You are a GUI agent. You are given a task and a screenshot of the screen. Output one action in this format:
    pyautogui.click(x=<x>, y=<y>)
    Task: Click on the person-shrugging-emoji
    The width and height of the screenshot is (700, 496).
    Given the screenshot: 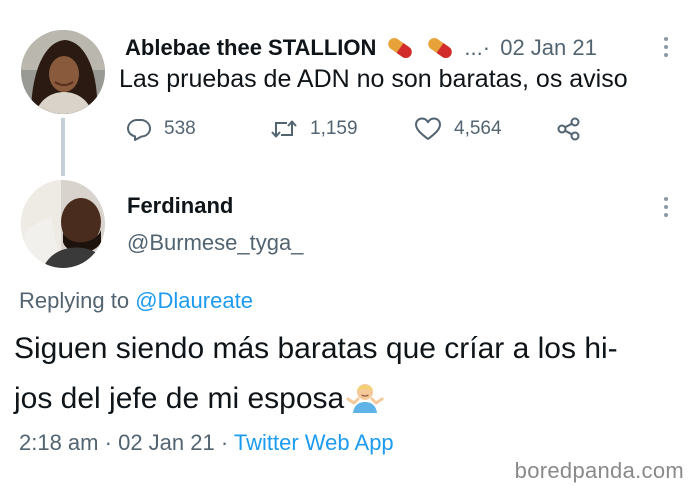 What is the action you would take?
    pyautogui.click(x=365, y=398)
    